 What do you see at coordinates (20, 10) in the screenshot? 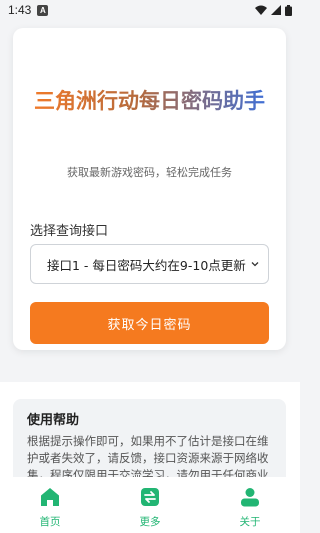
I see `status-time: 1:43` at bounding box center [20, 10].